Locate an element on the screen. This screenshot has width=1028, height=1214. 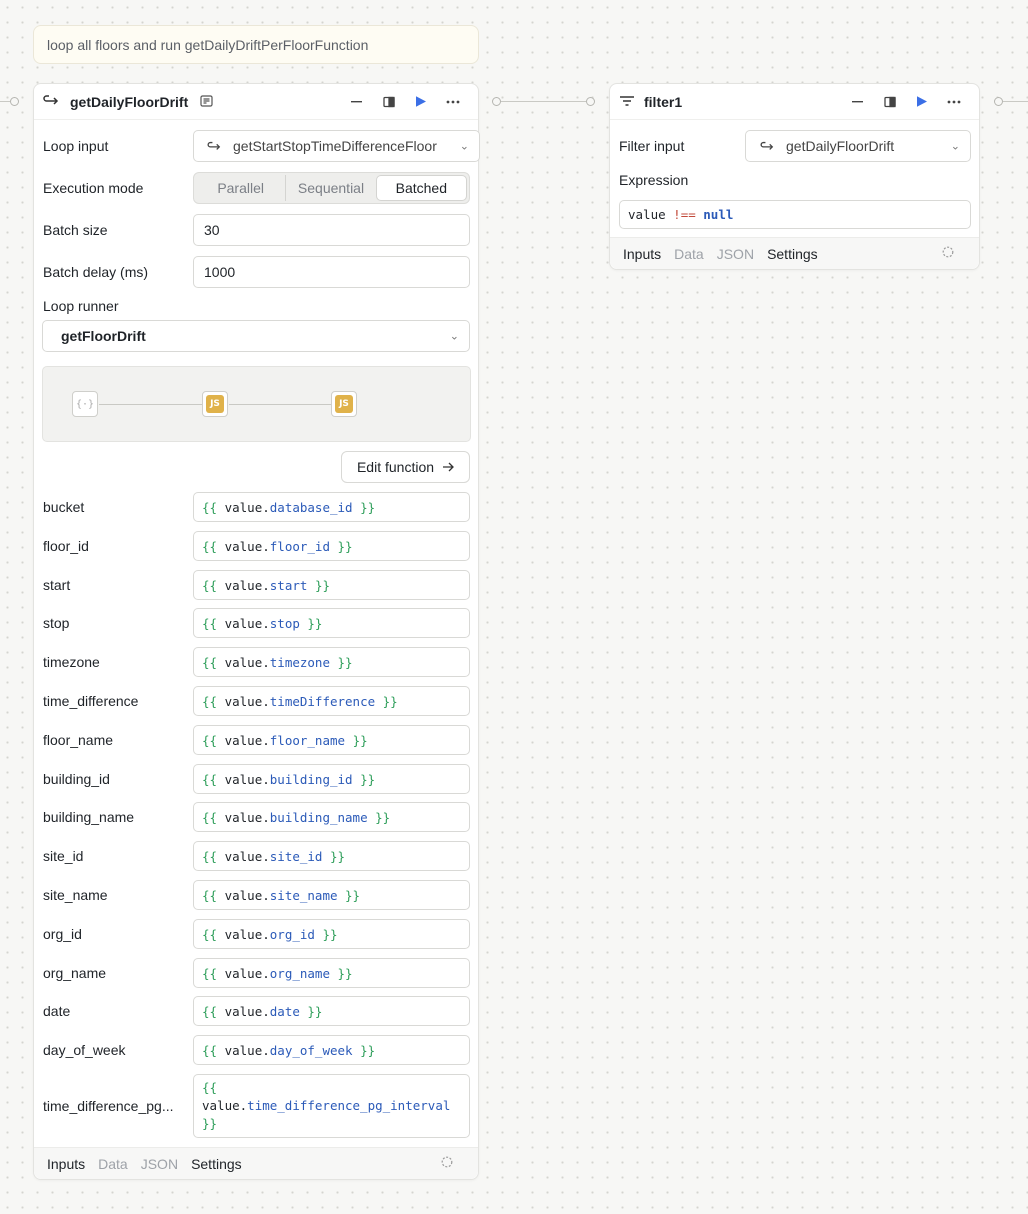
template-property: floor_id is located at coordinates (299, 546).